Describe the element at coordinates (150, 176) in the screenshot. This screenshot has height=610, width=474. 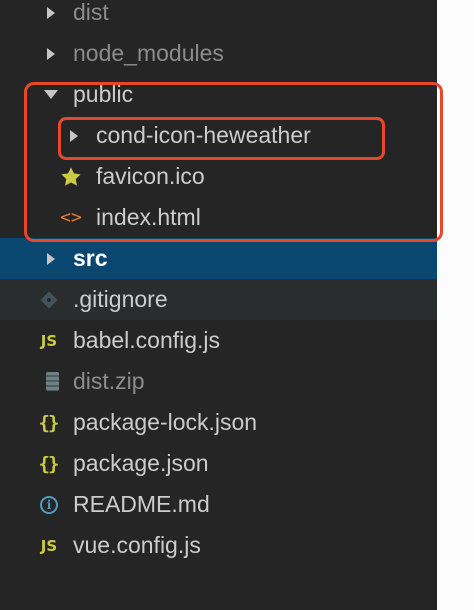
I see `tree-item-label: favicon.ico` at that location.